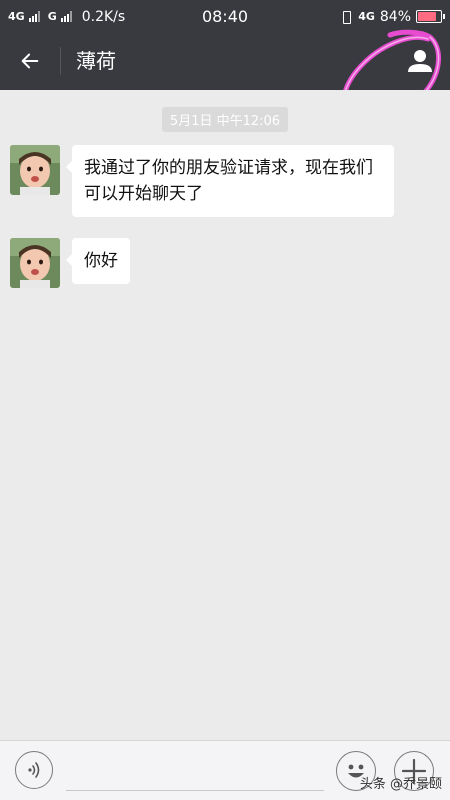 This screenshot has width=450, height=800. Describe the element at coordinates (430, 16) in the screenshot. I see `battery-icon` at that location.